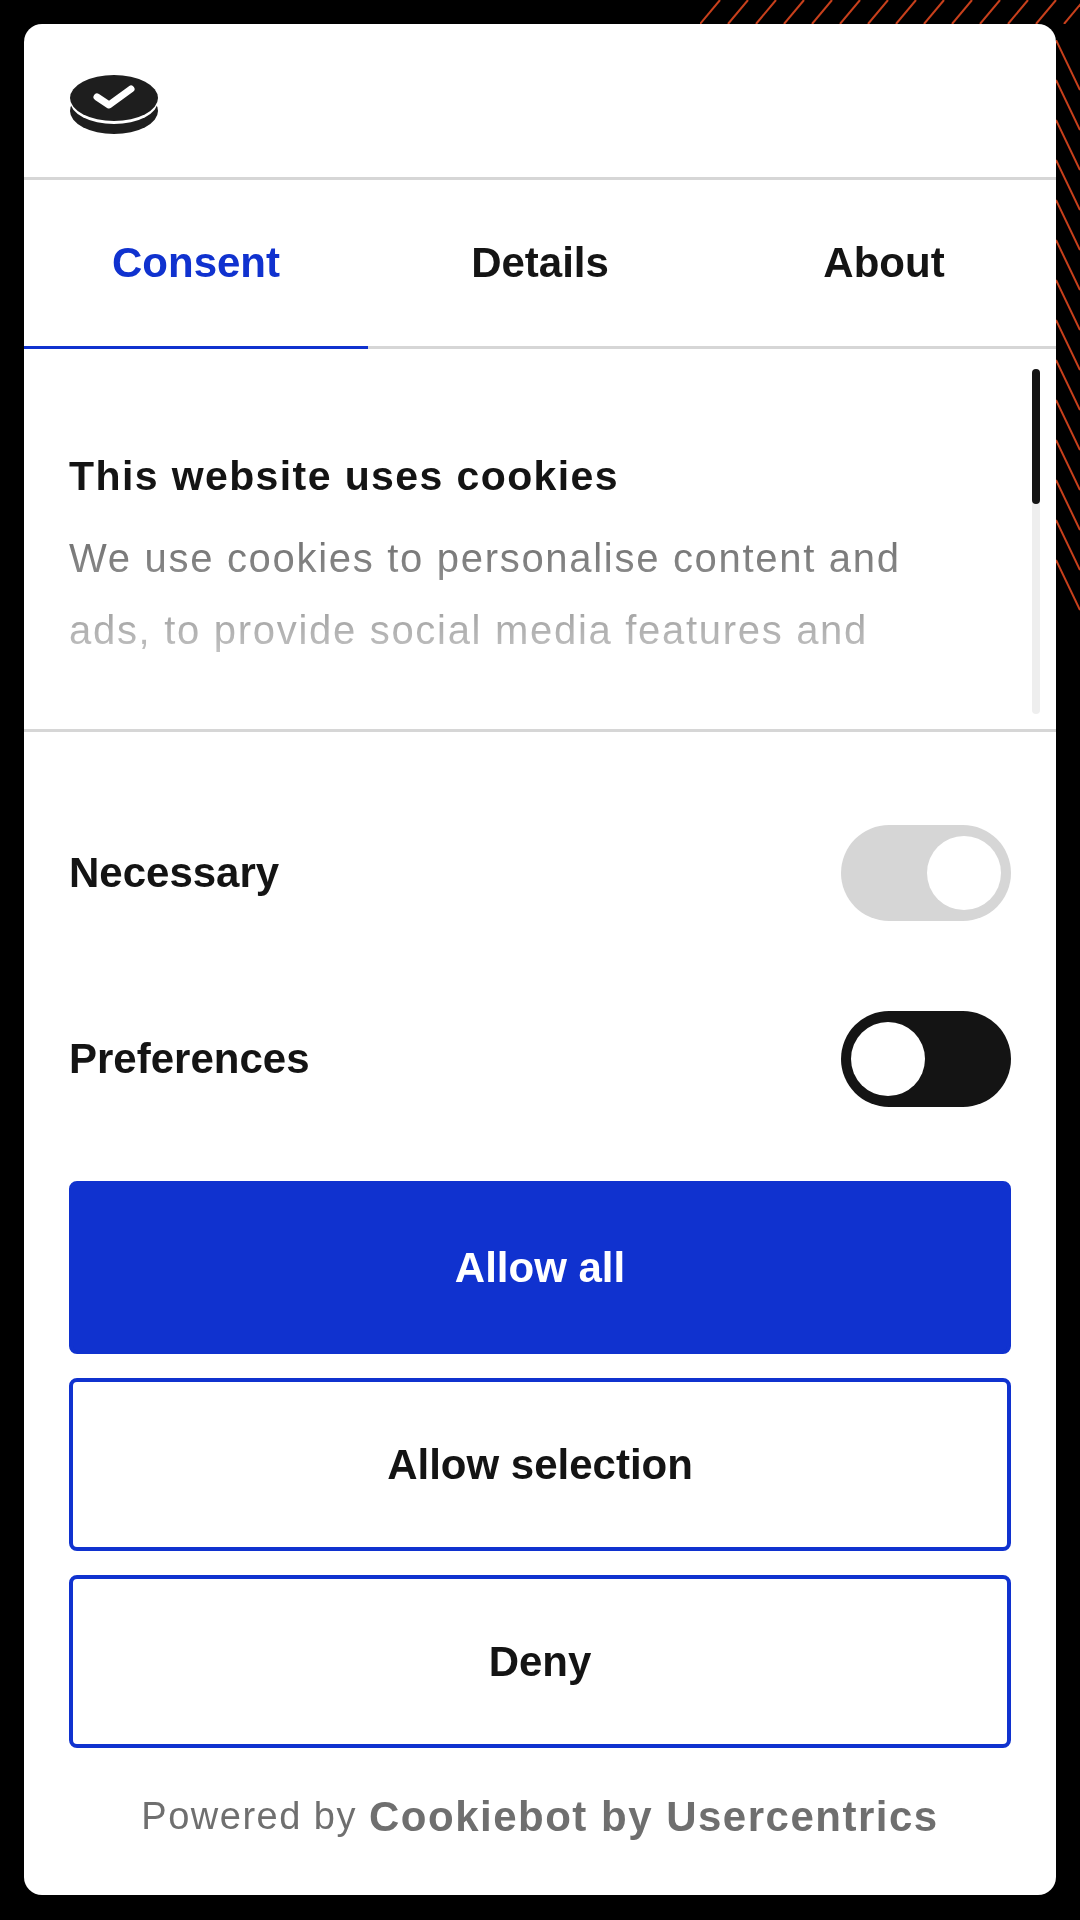  I want to click on tab: Consent, so click(196, 264).